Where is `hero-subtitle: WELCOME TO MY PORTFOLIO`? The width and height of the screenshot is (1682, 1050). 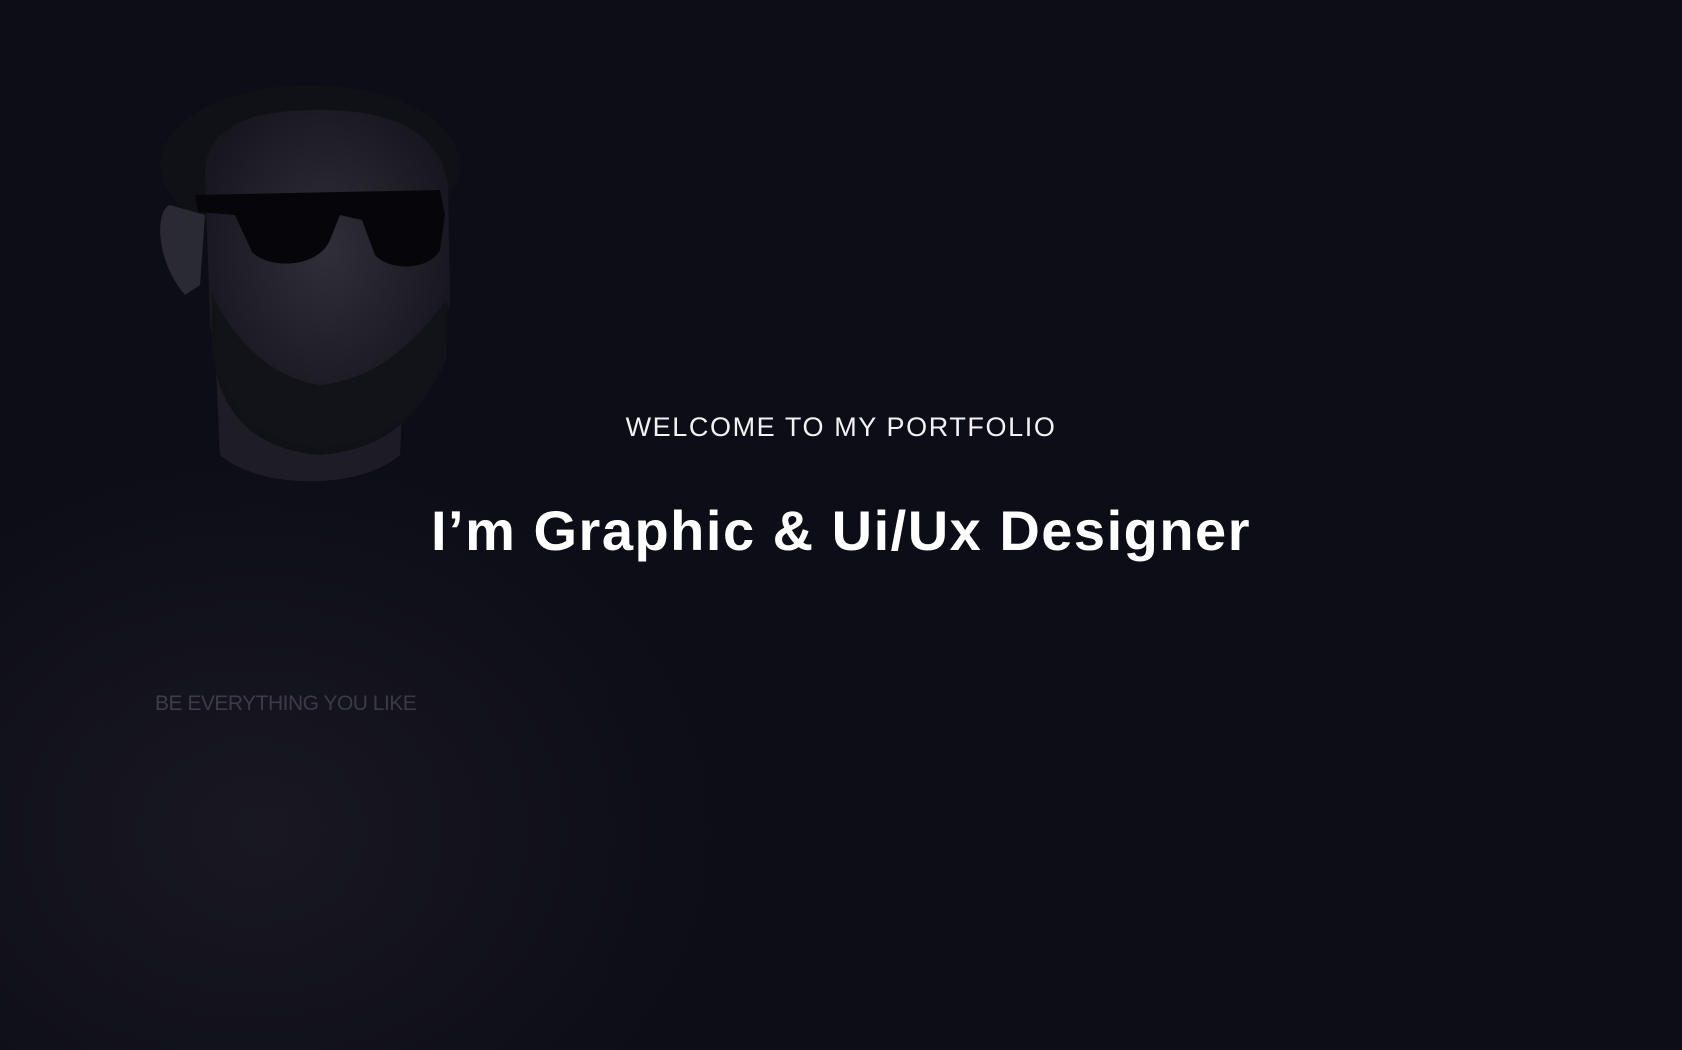
hero-subtitle: WELCOME TO MY PORTFOLIO is located at coordinates (841, 427).